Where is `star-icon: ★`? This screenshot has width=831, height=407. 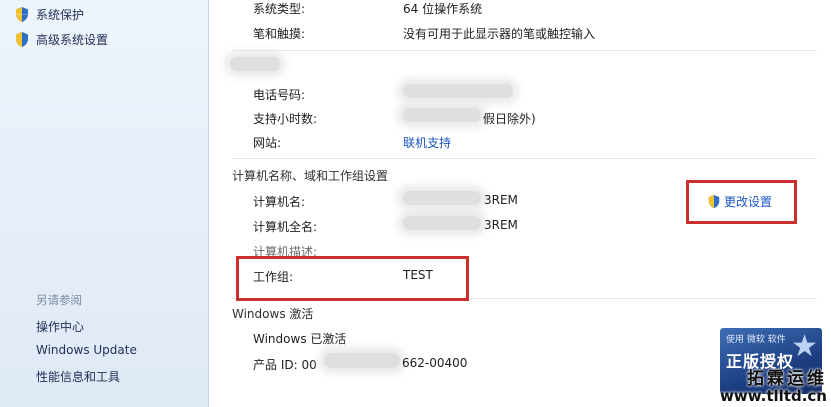 star-icon: ★ is located at coordinates (804, 346).